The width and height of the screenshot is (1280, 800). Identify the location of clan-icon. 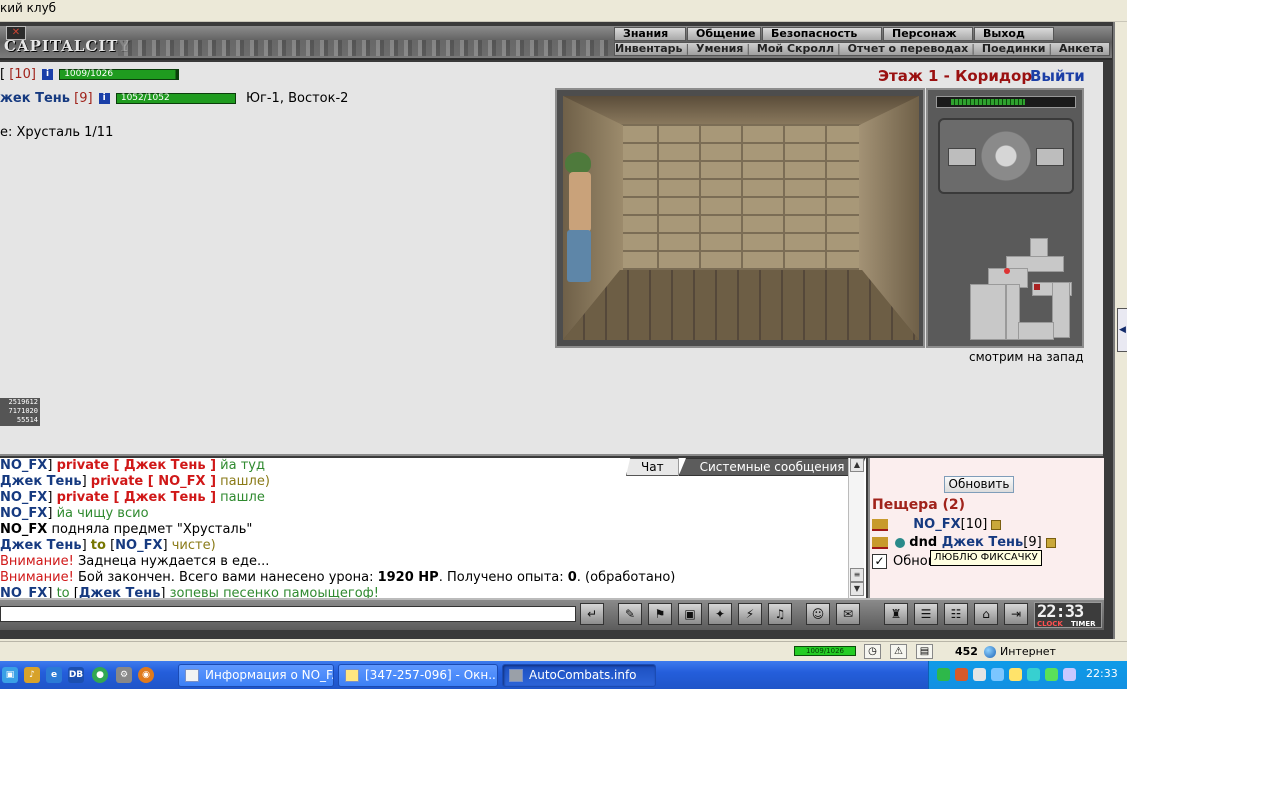
(900, 542).